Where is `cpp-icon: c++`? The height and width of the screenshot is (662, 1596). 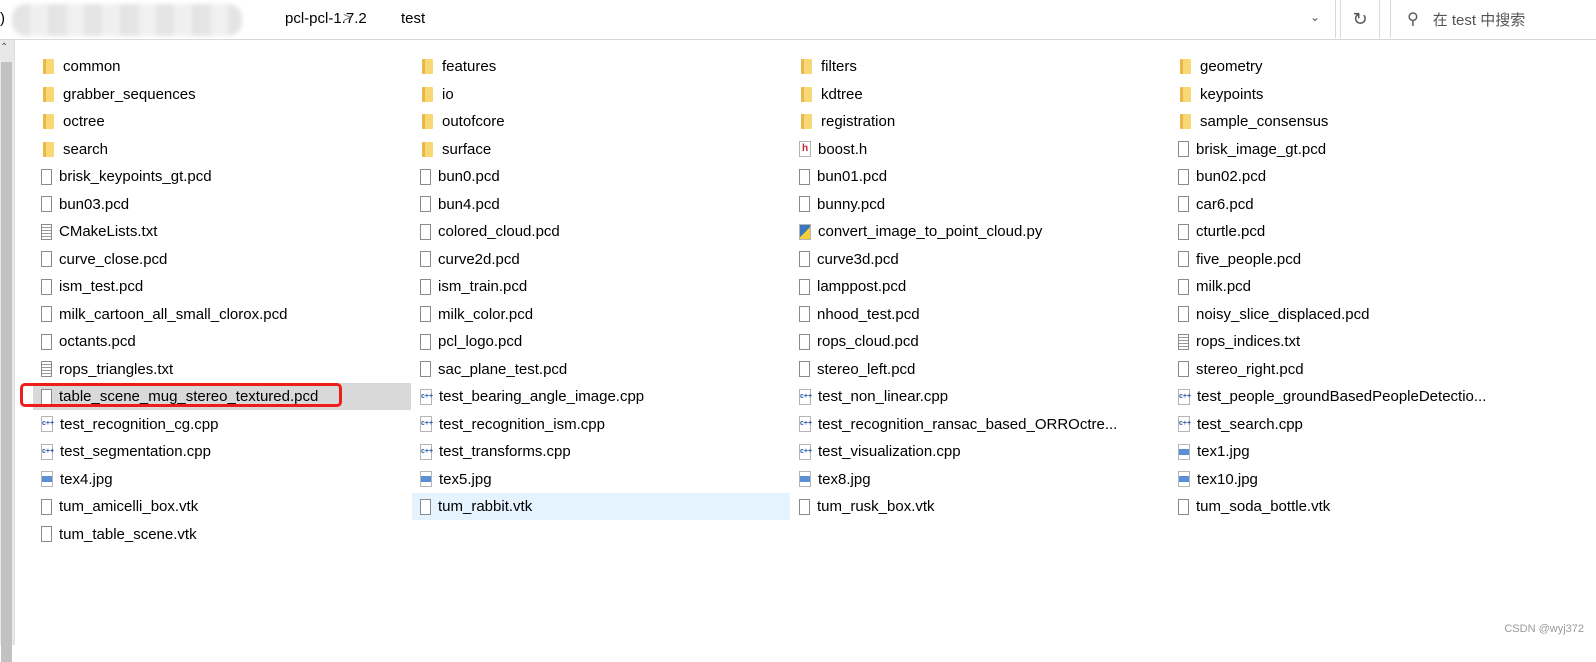
cpp-icon: c++ is located at coordinates (805, 396).